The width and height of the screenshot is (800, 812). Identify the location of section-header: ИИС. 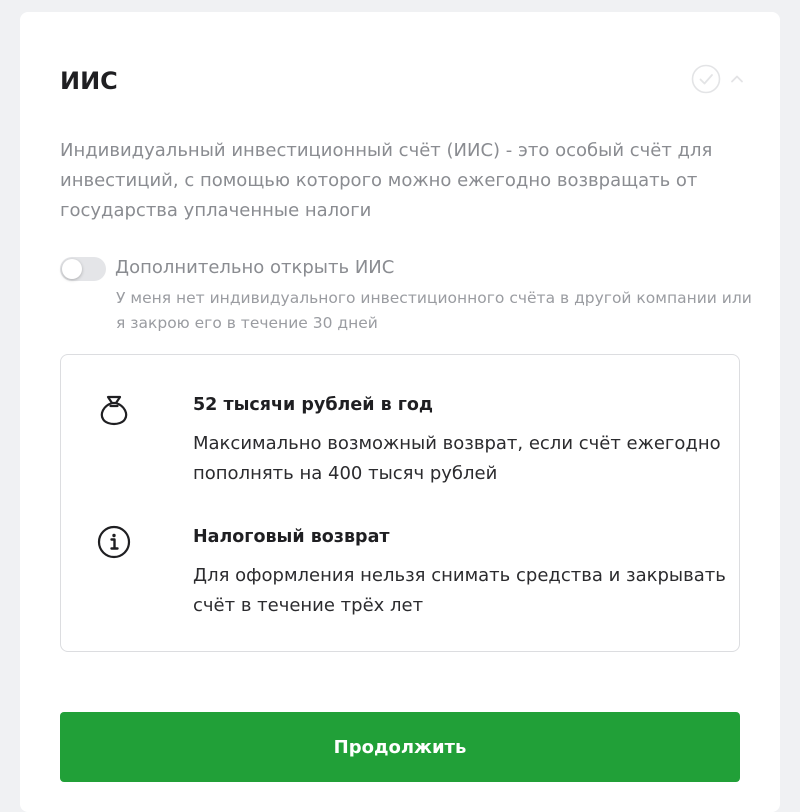
(401, 80).